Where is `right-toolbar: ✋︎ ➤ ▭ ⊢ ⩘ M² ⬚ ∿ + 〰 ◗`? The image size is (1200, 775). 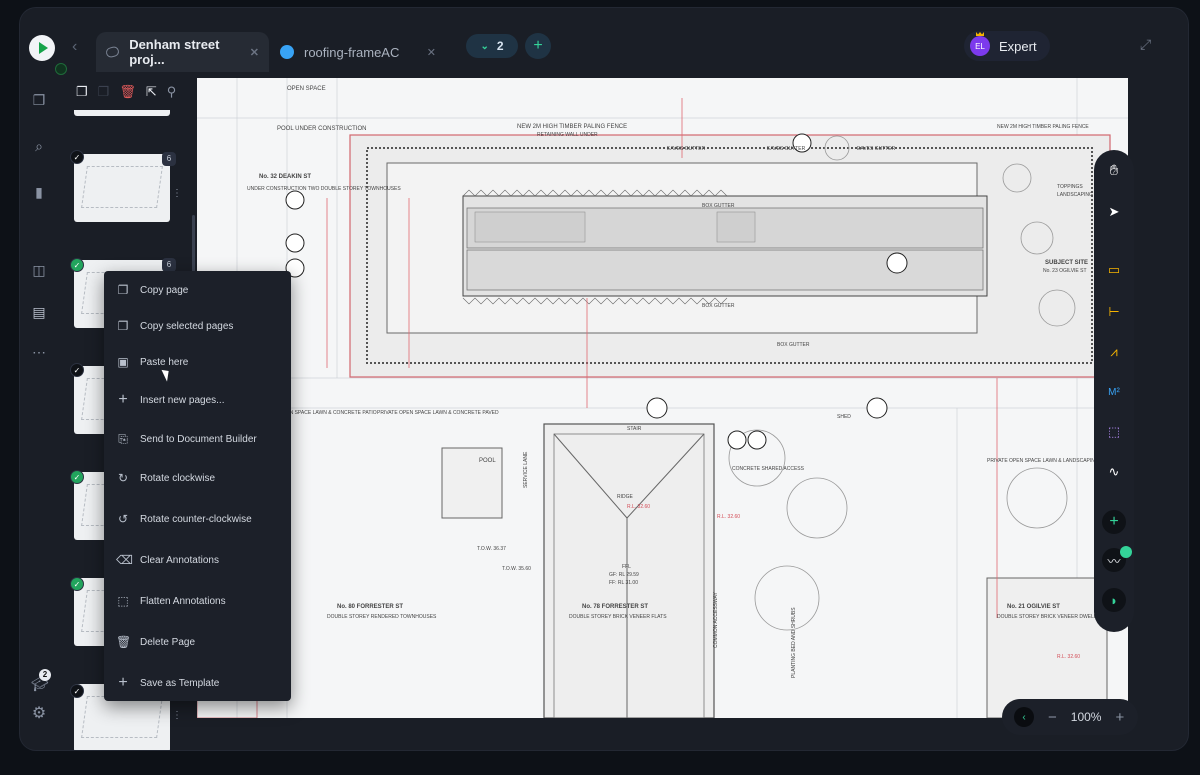
right-toolbar: ✋︎ ➤ ▭ ⊢ ⩘ M² ⬚ ∿ + 〰 ◗ is located at coordinates (1114, 391).